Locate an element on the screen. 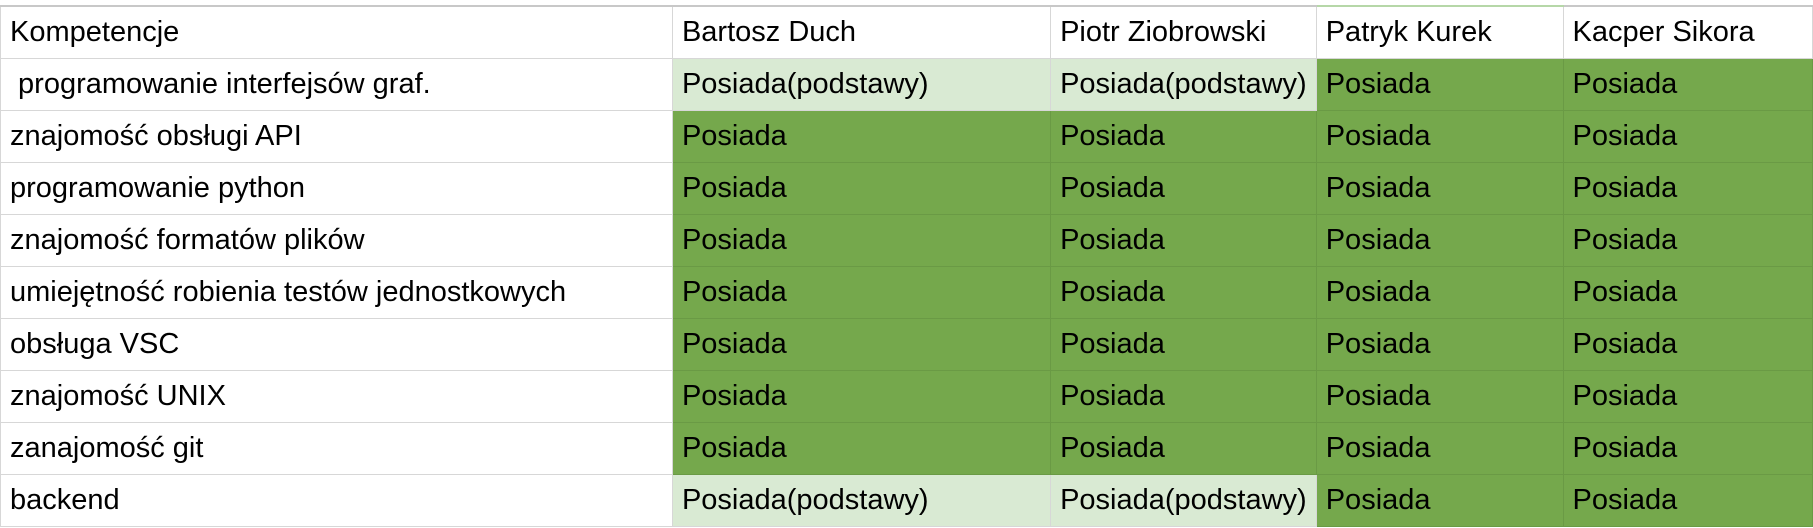  header-cell-bartosz-duch: Bartosz Duch is located at coordinates (861, 32).